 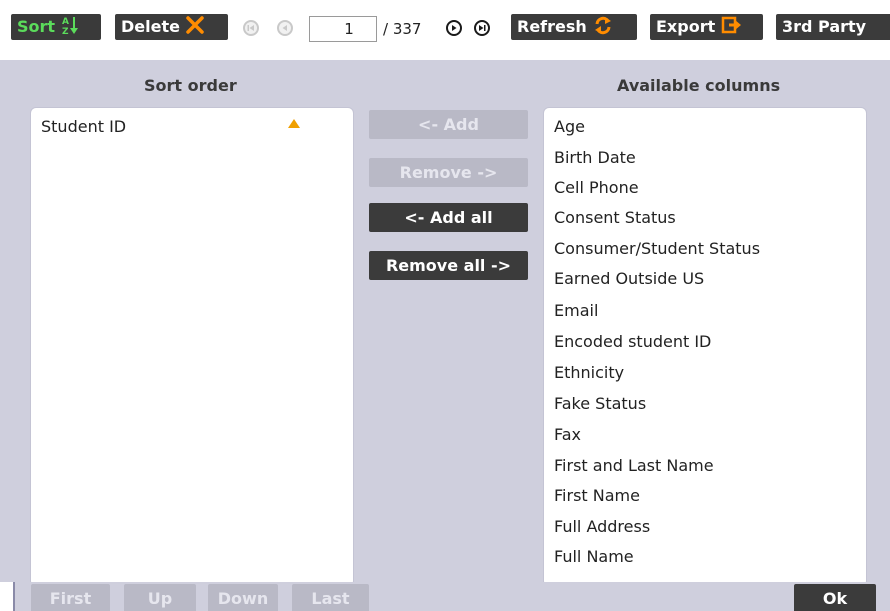 What do you see at coordinates (448, 172) in the screenshot?
I see `remove-button: Remove ->` at bounding box center [448, 172].